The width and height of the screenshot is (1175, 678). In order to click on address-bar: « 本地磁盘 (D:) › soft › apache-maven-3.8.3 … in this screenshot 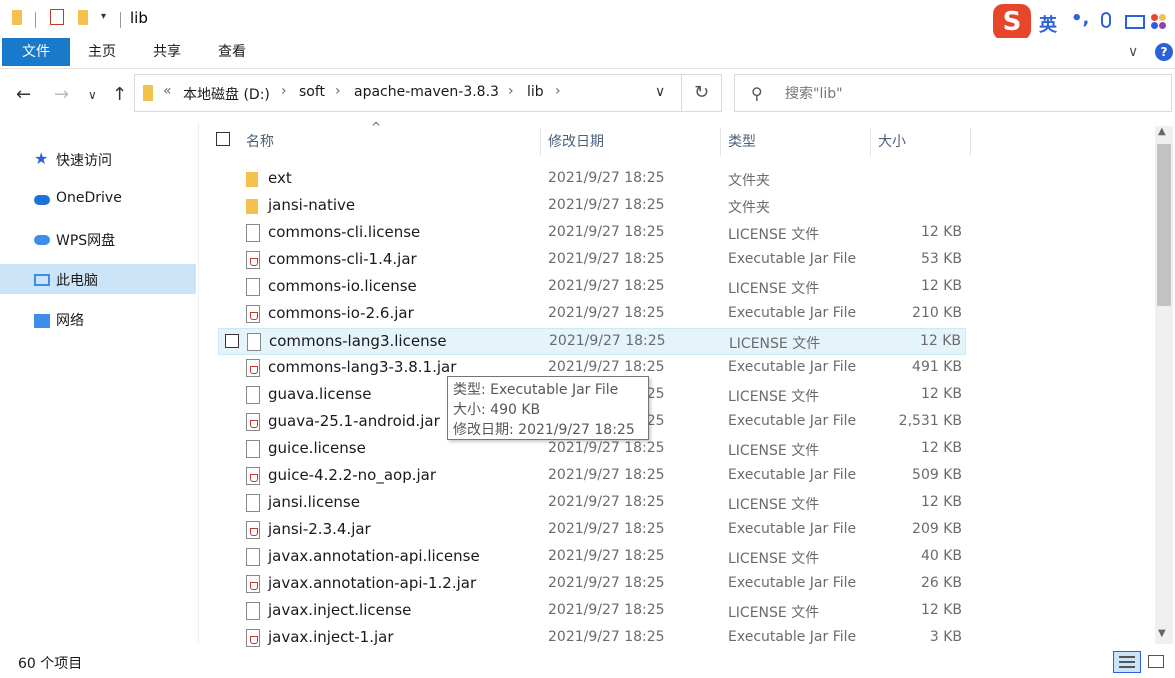, I will do `click(408, 93)`.